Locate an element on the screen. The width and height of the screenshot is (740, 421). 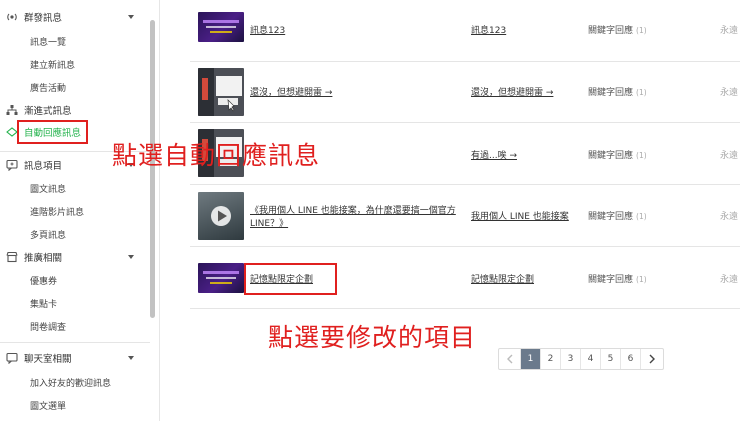
sidebar-group-step-messages: 漸進式訊息 is located at coordinates (75, 110).